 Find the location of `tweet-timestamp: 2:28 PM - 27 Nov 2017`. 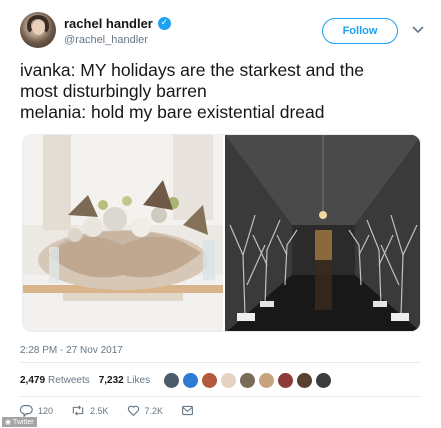

tweet-timestamp: 2:28 PM - 27 Nov 2017 is located at coordinates (71, 350).